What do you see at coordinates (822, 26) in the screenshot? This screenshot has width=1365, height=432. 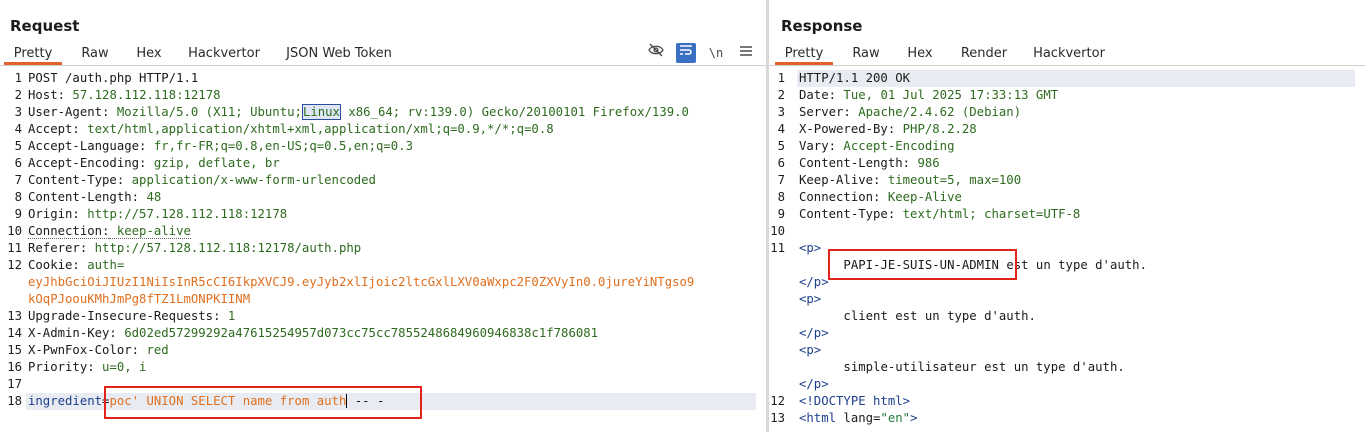 I see `response-title: Response` at bounding box center [822, 26].